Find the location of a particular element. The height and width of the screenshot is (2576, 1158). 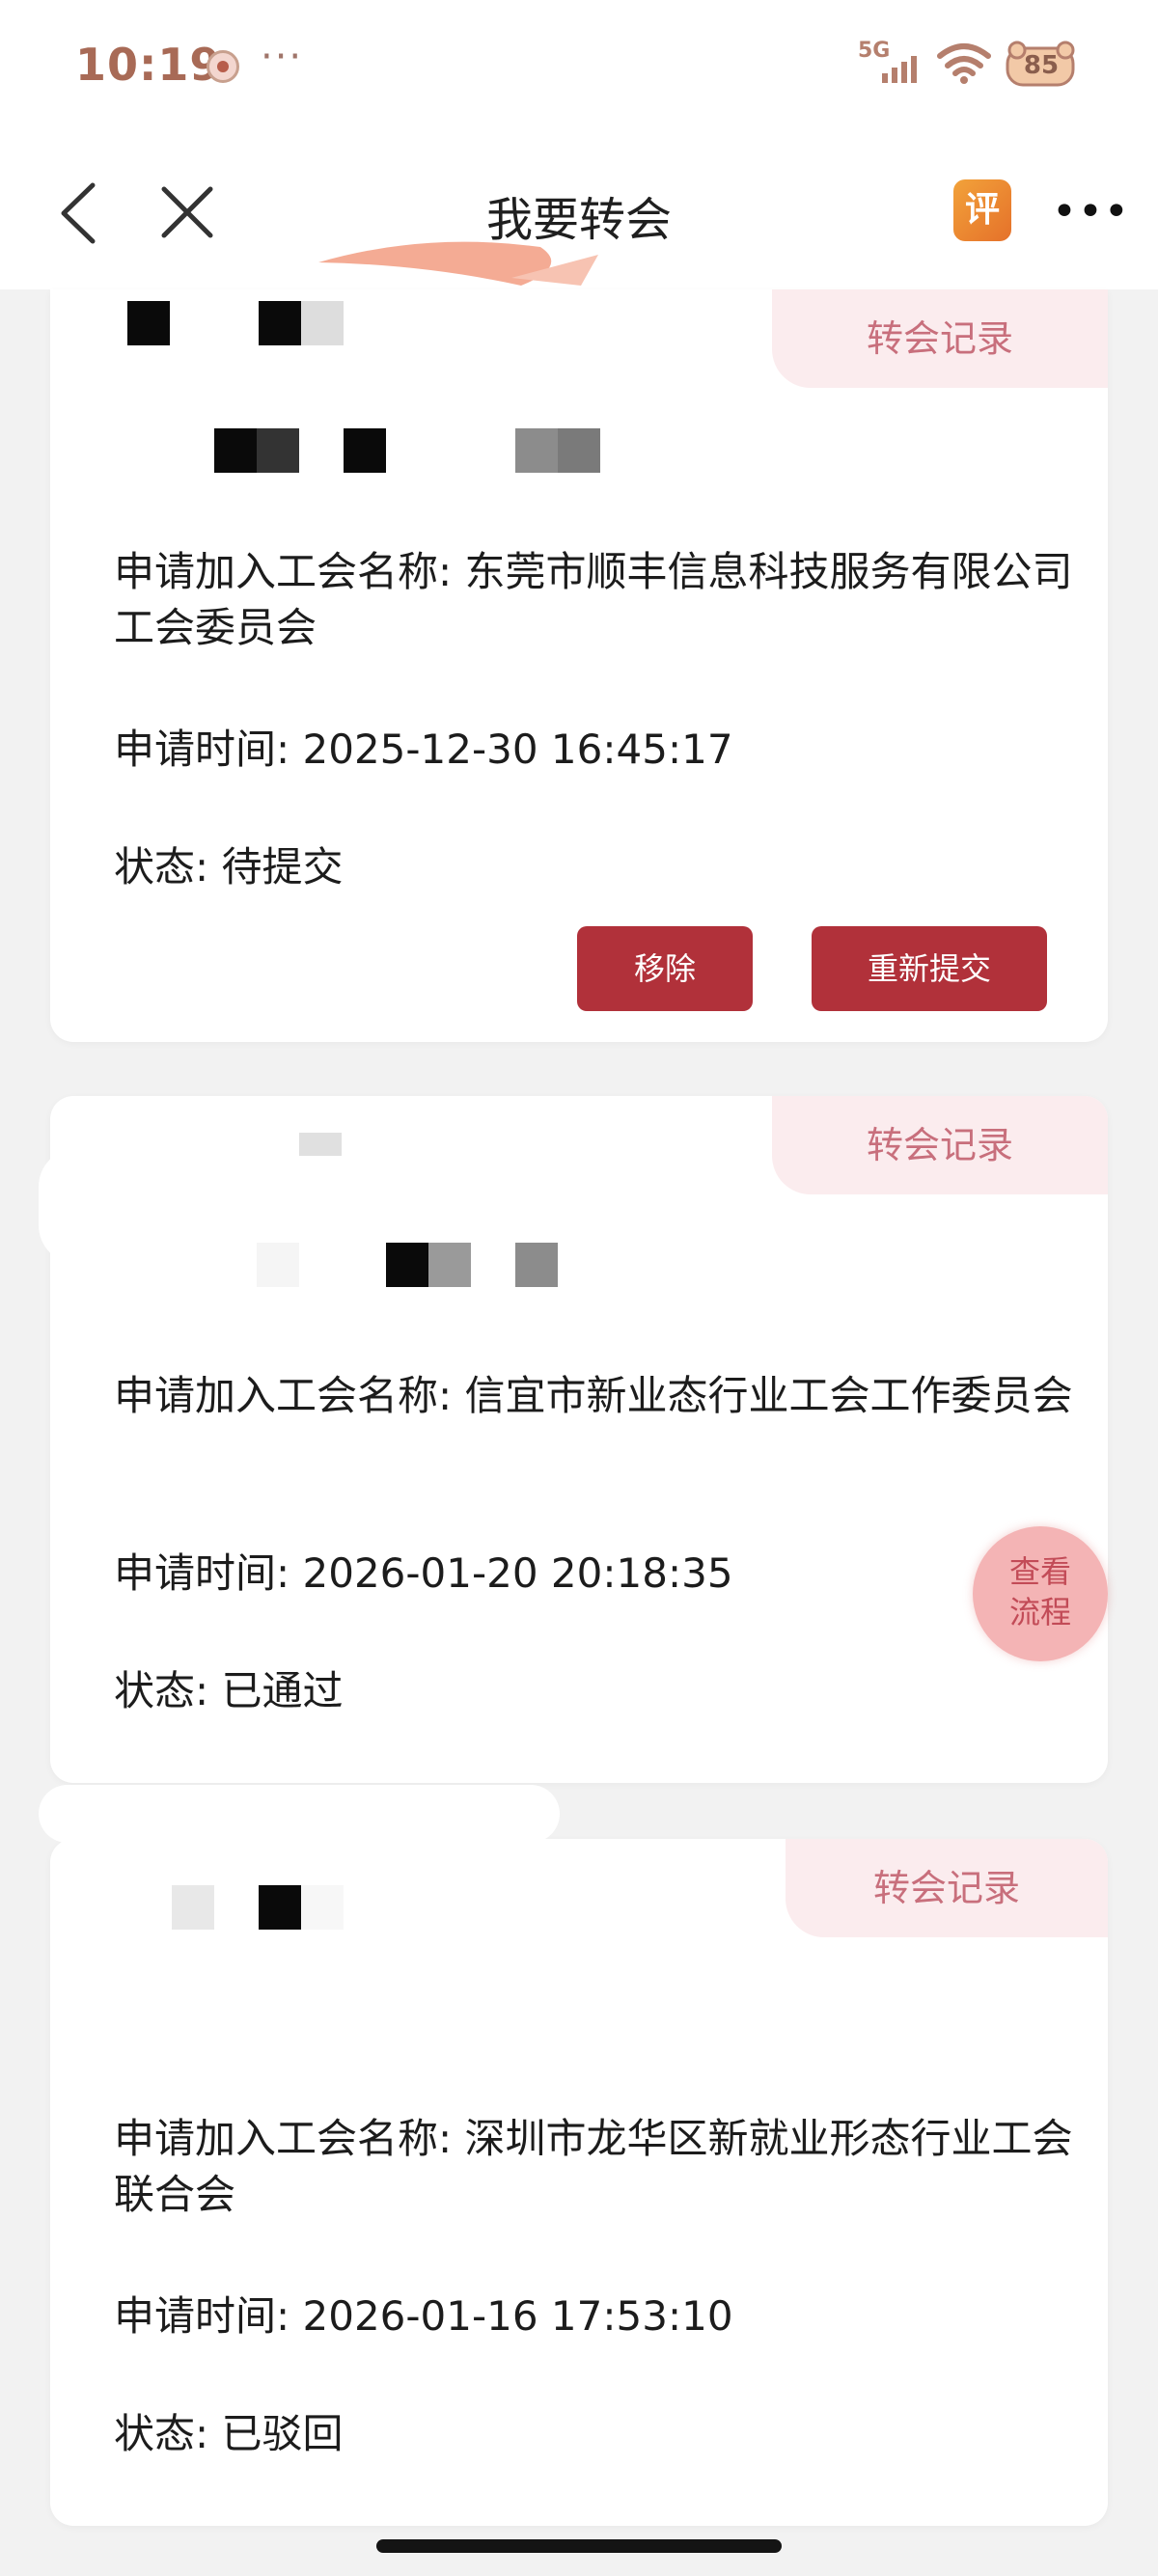

signal-icon is located at coordinates (899, 69).